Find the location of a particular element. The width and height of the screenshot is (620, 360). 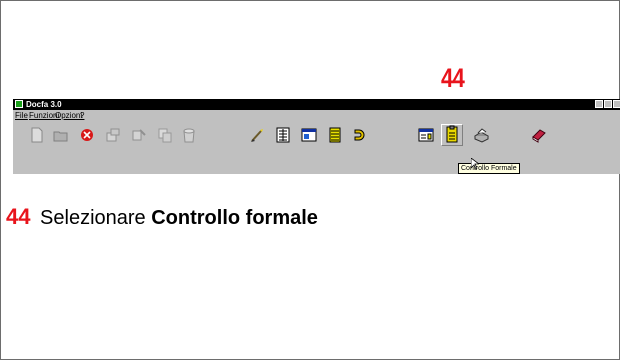

table-icon is located at coordinates (426, 135).